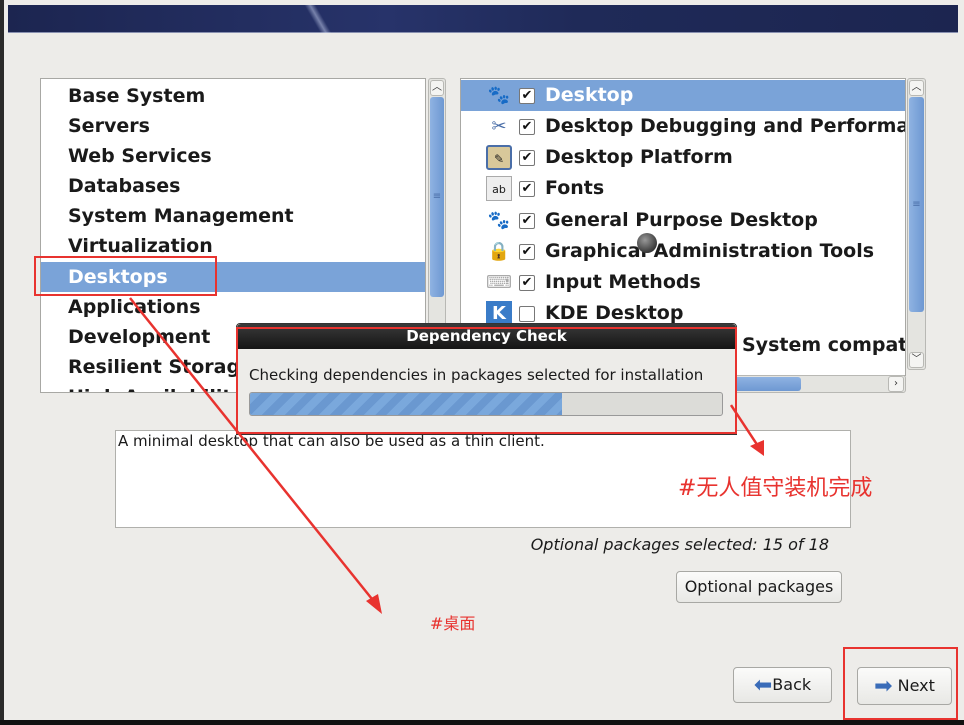 The width and height of the screenshot is (964, 725). What do you see at coordinates (482, 722) in the screenshot?
I see `window-edge` at bounding box center [482, 722].